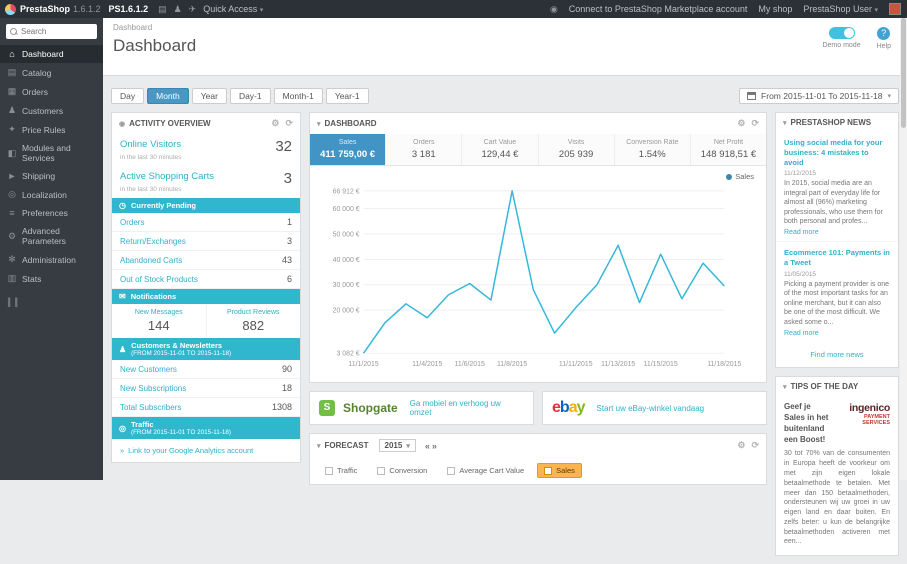 The image size is (907, 564). I want to click on pending-row: Return/Exchanges3, so click(206, 241).